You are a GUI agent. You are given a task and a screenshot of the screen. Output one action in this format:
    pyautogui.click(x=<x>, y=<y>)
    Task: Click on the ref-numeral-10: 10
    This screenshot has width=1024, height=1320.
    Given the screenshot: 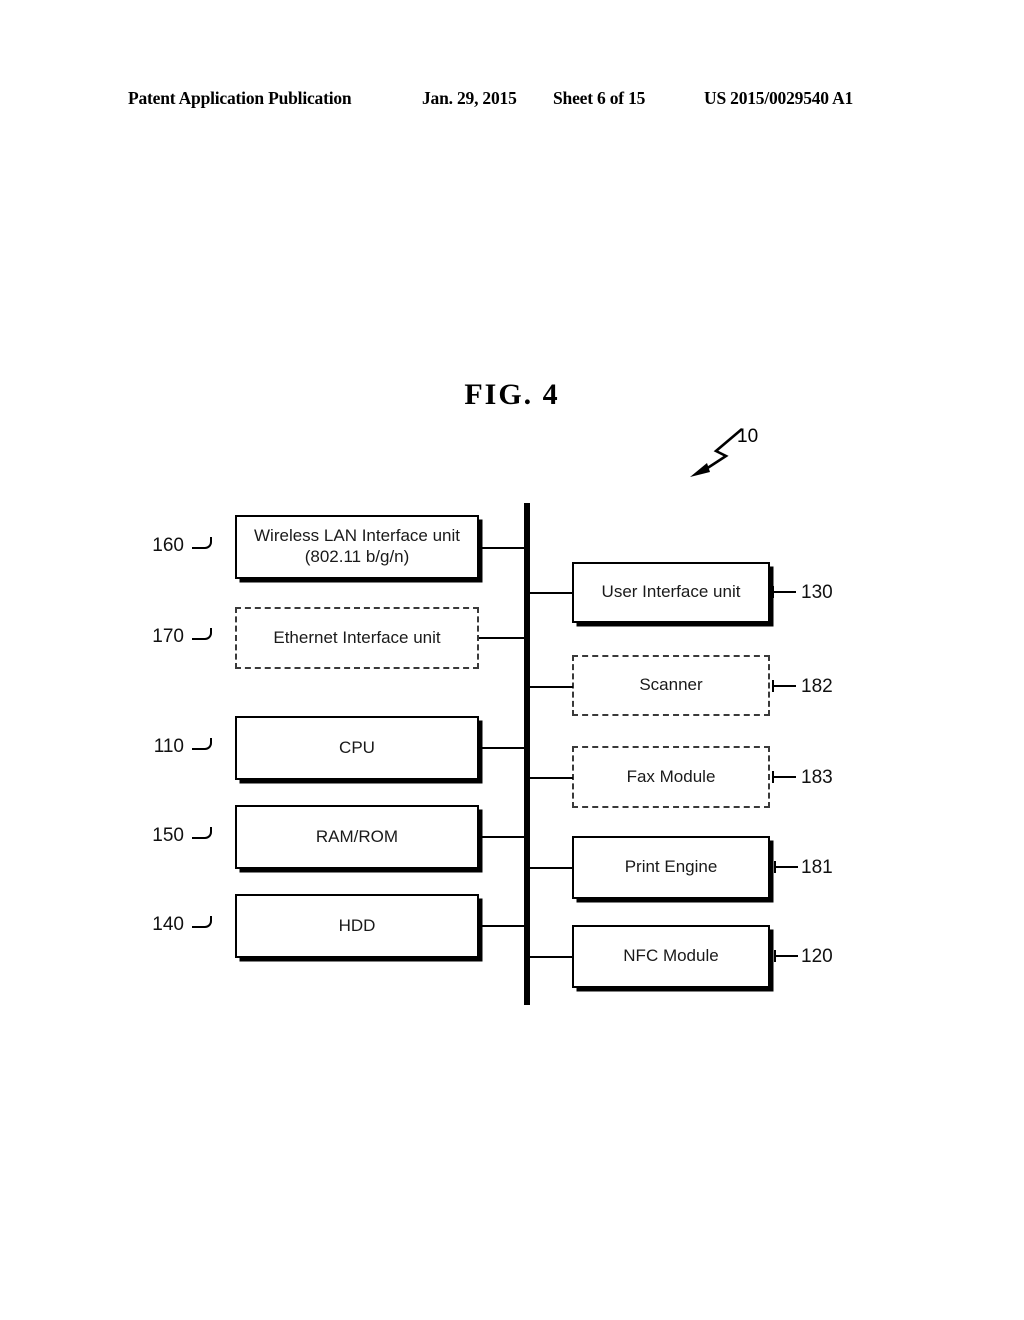 What is the action you would take?
    pyautogui.click(x=748, y=436)
    